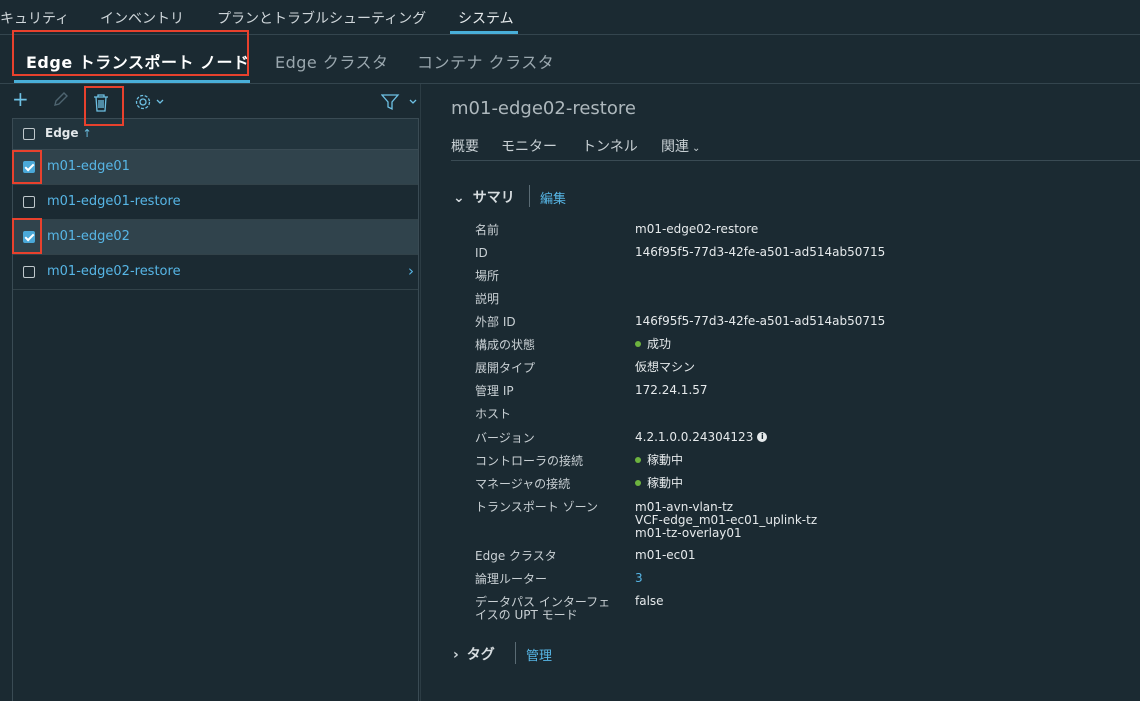 The height and width of the screenshot is (701, 1140). What do you see at coordinates (760, 321) in the screenshot?
I see `prop-extid-value: 146f95f5-77d3-42fe-a501-ad514ab50715` at bounding box center [760, 321].